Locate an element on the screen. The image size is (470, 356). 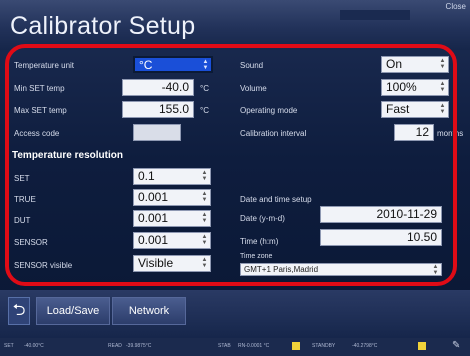
back-button: ⮌ is located at coordinates (19, 311).